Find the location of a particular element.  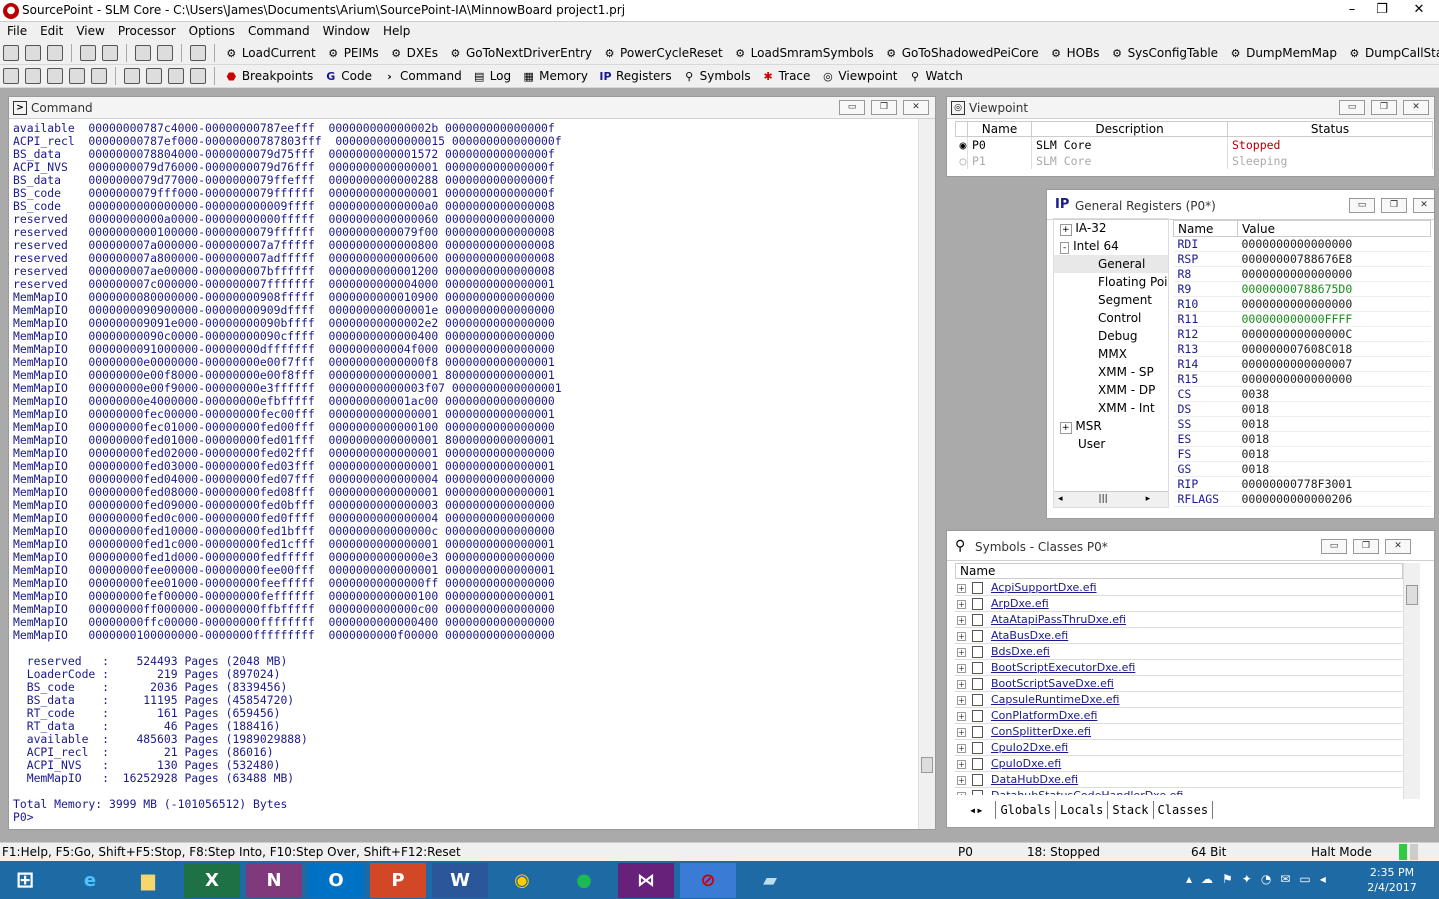

symbols-scrollbar is located at coordinates (1411, 681).